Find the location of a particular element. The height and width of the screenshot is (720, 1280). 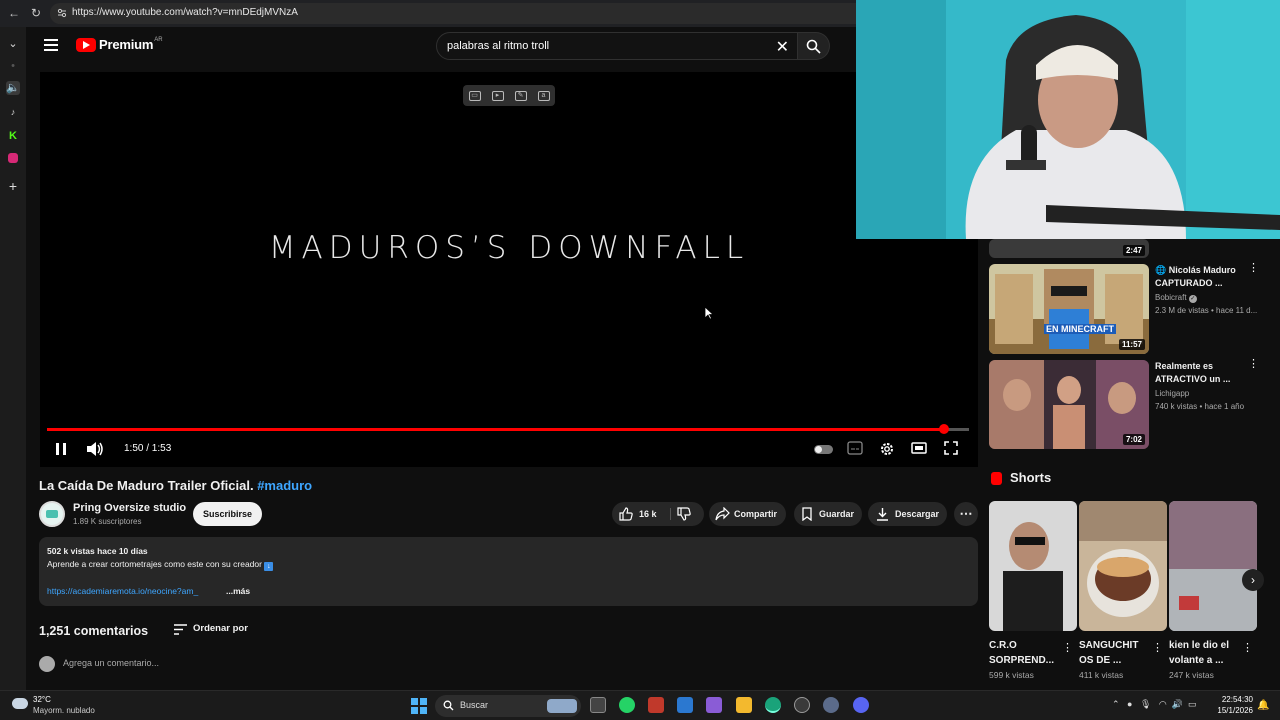

sidebar-thumb-partial: 2:47 is located at coordinates (1069, 248).